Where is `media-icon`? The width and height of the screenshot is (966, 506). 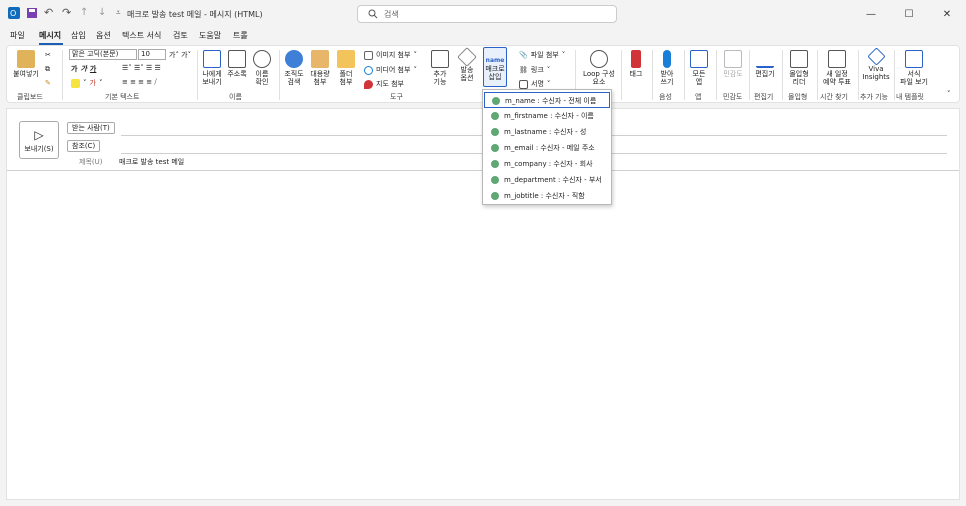
media-icon is located at coordinates (368, 70).